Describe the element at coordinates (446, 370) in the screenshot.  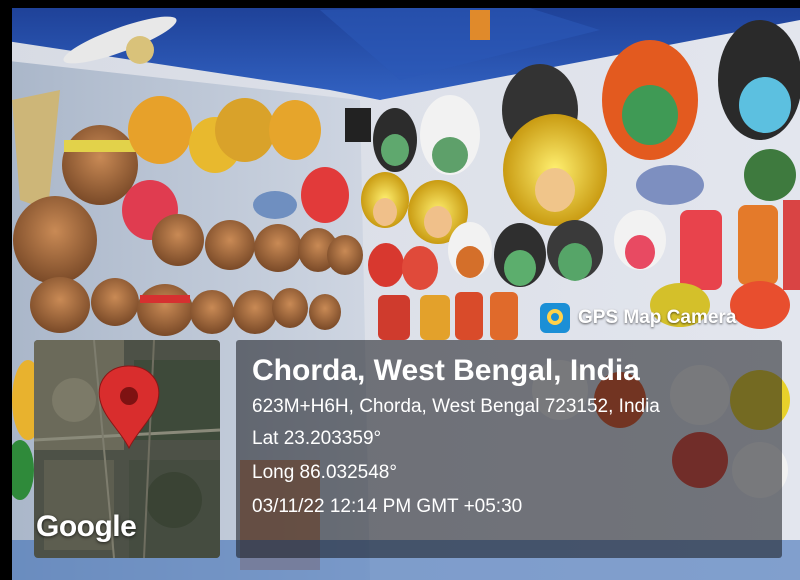
I see `place-title: Chorda, West Bengal, India` at that location.